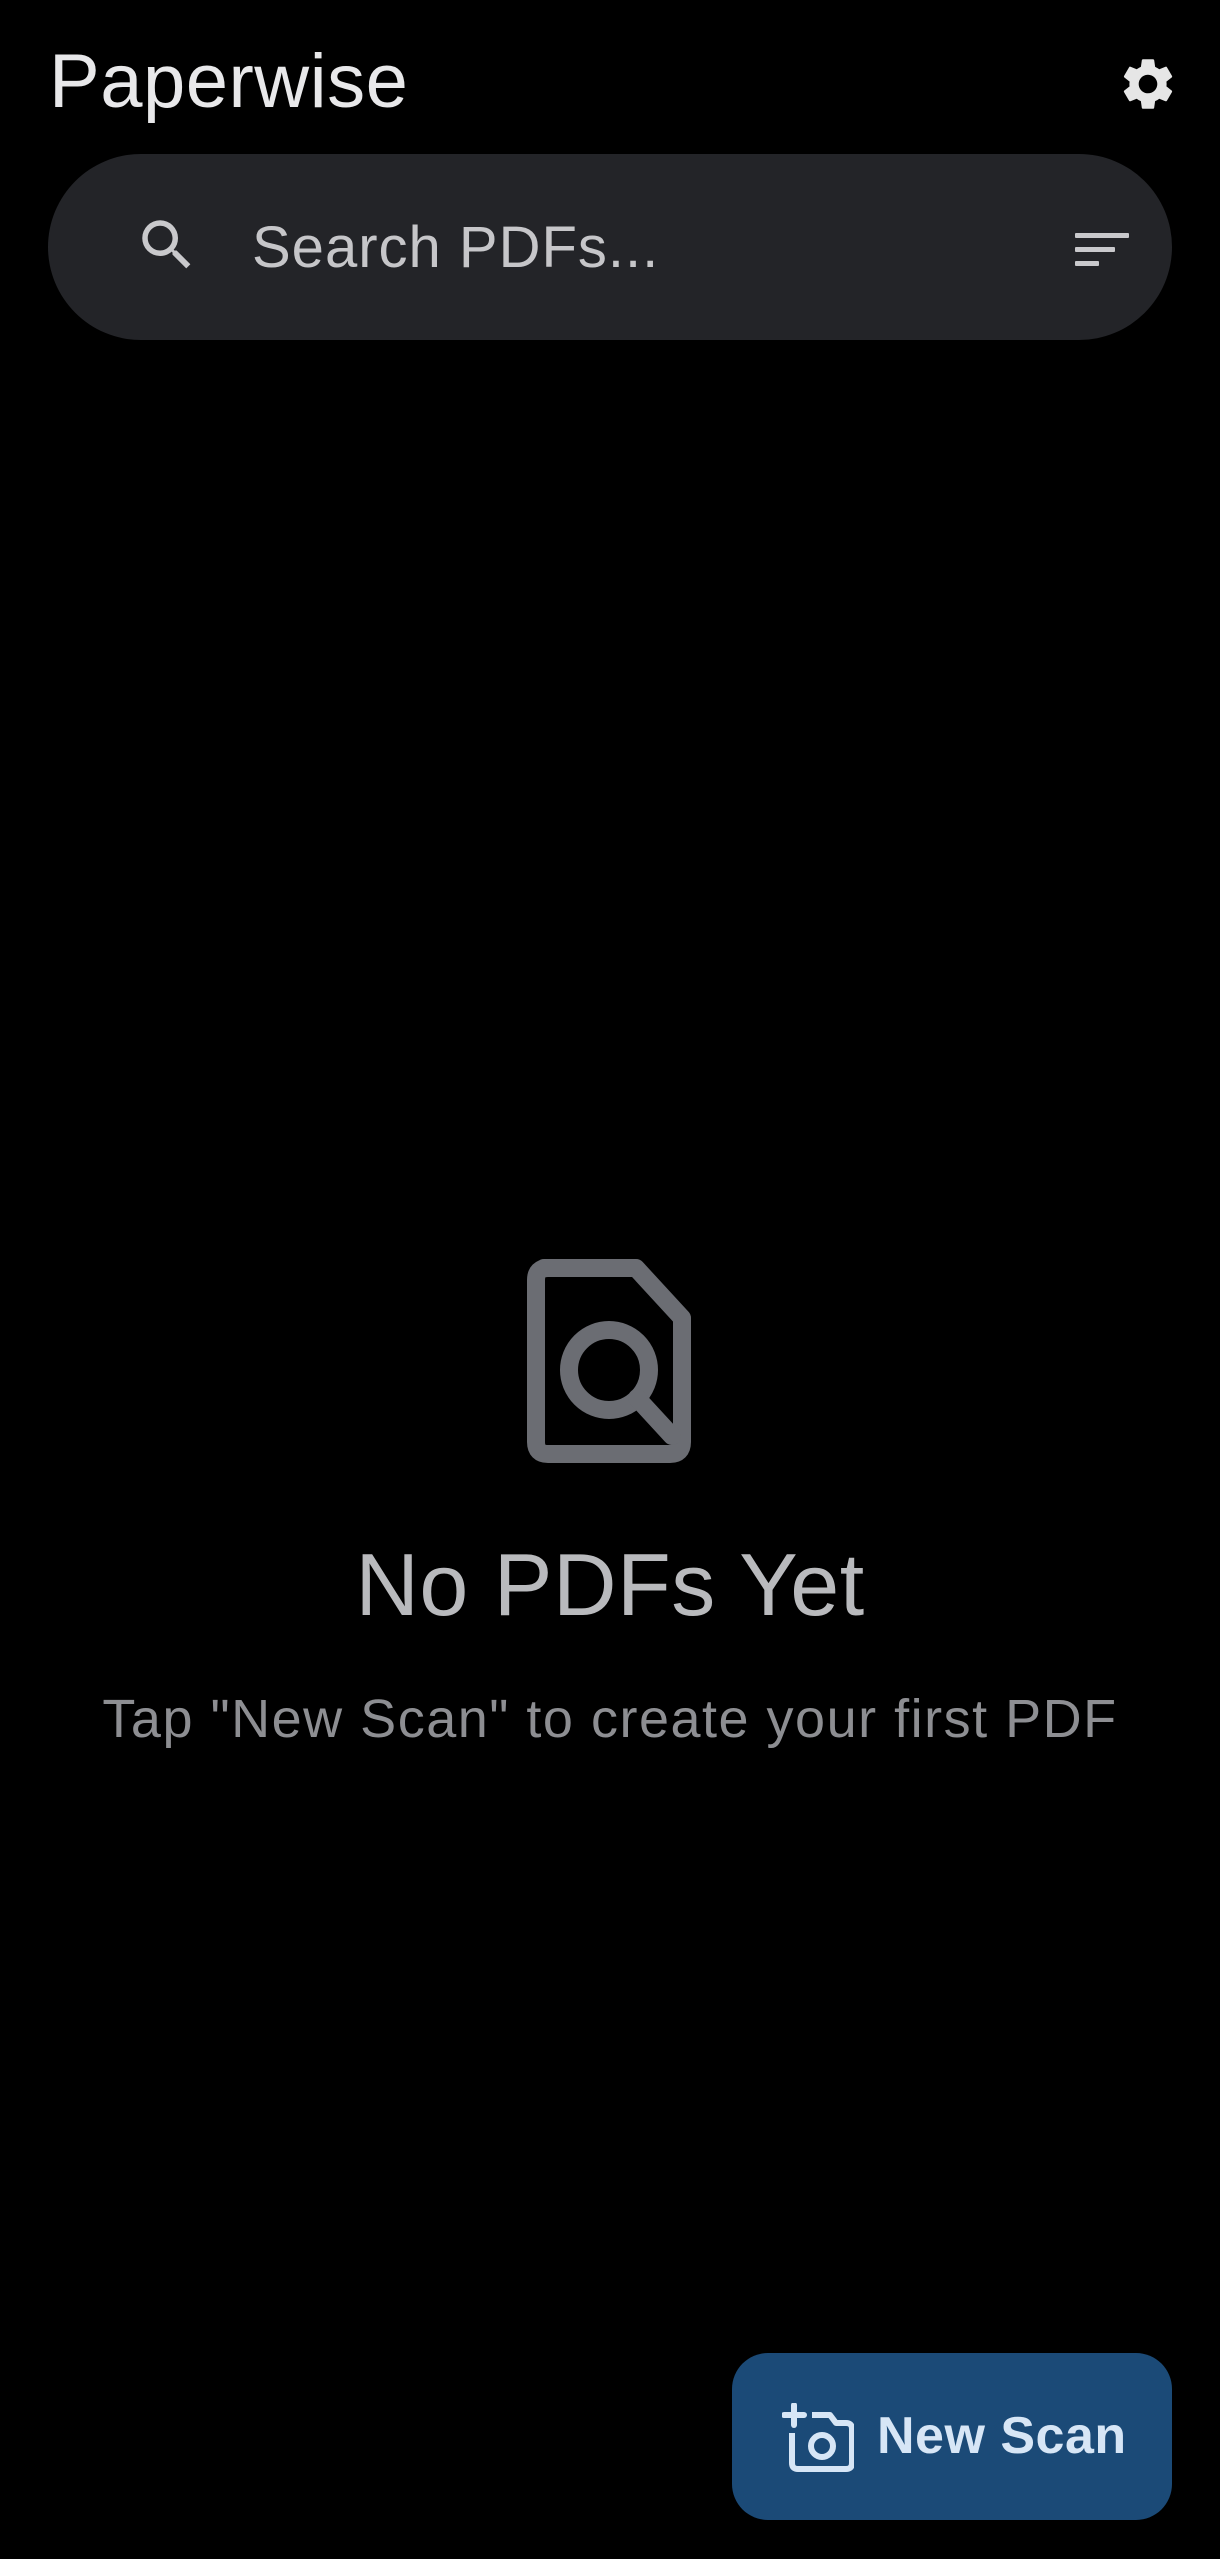 The width and height of the screenshot is (1220, 2559). I want to click on search-input, so click(662, 247).